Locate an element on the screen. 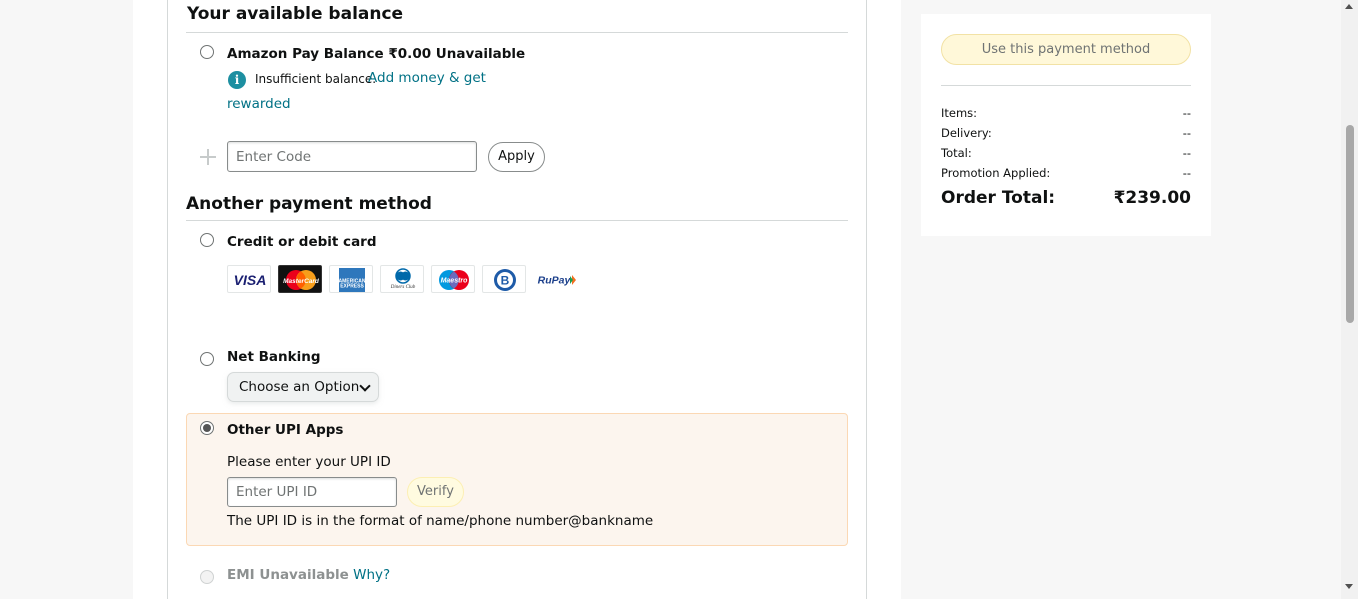  summary-row-promotion: Promotion Applied: -- is located at coordinates (1066, 173).